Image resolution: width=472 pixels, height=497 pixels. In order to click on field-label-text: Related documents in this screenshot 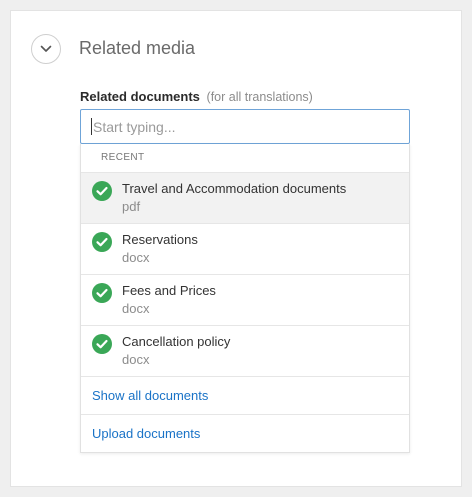, I will do `click(140, 96)`.